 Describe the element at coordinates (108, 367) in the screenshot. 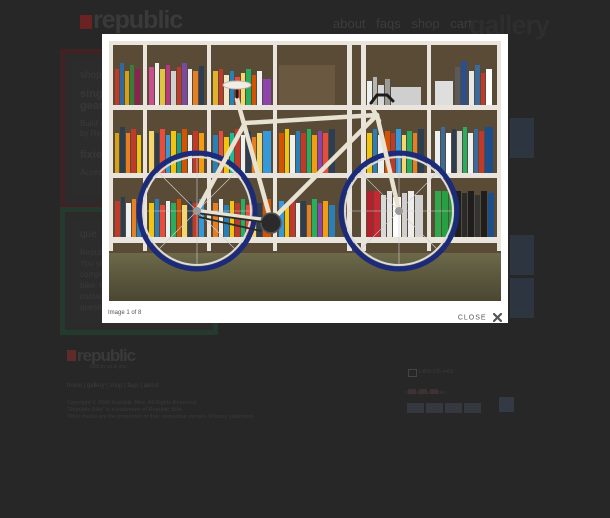

I see `footer-tagline: built by us & you` at that location.